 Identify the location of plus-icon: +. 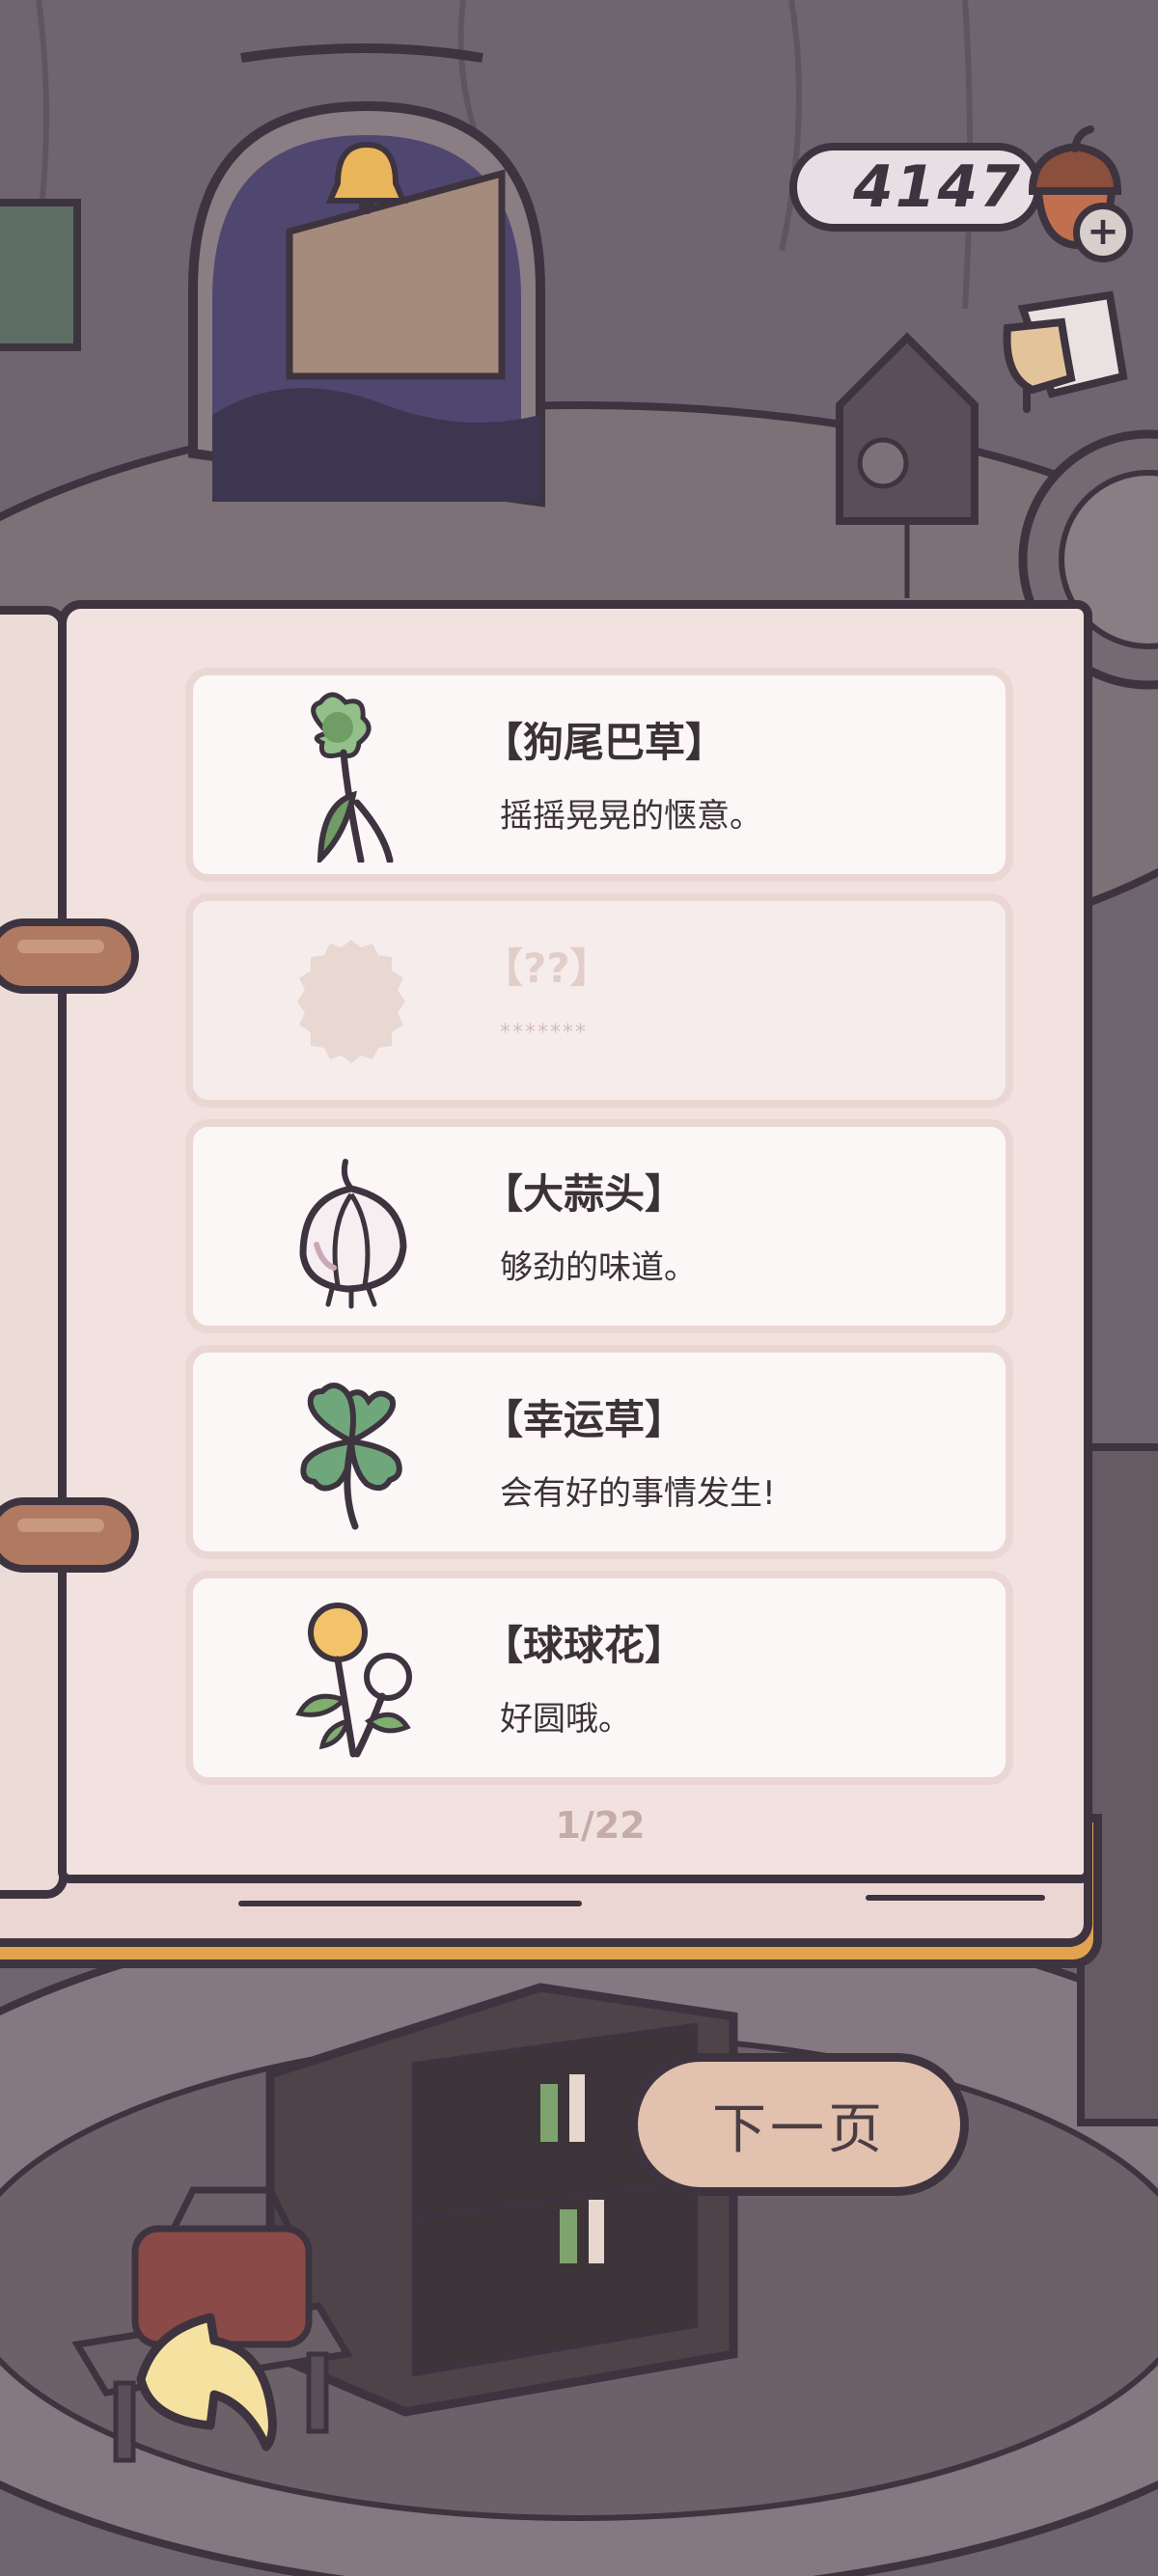
(1103, 231).